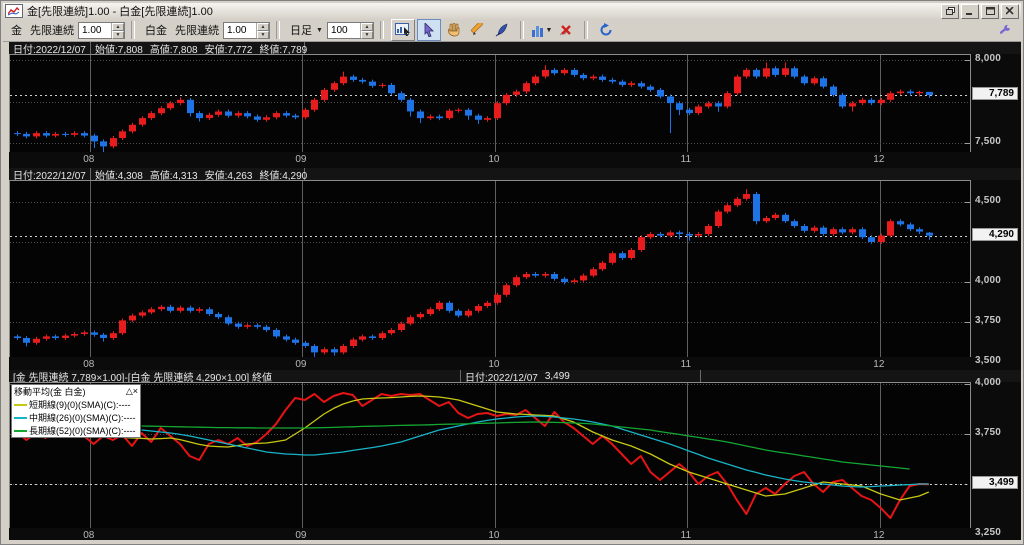 This screenshot has height=545, width=1024. Describe the element at coordinates (996, 456) in the screenshot. I see `spread-y-axis: 4,000 3,750 3,250 3,499` at that location.